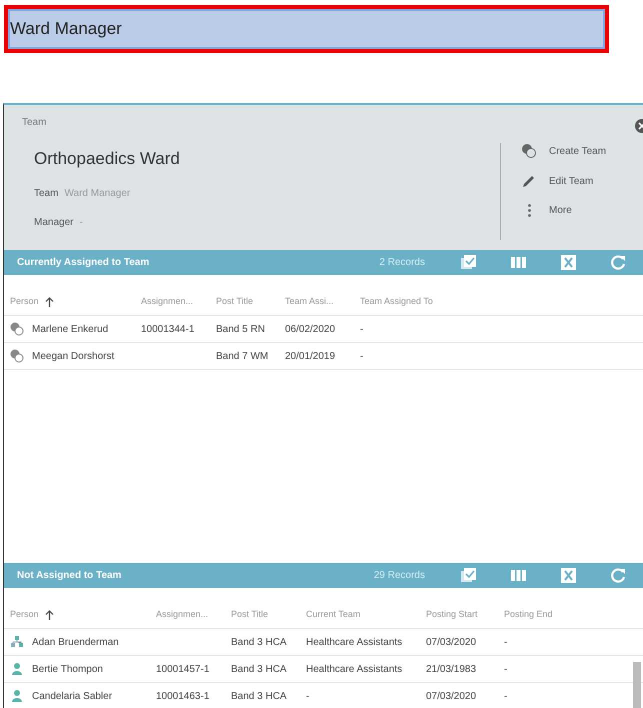 The height and width of the screenshot is (708, 643). What do you see at coordinates (35, 123) in the screenshot?
I see `section-caption: Team` at bounding box center [35, 123].